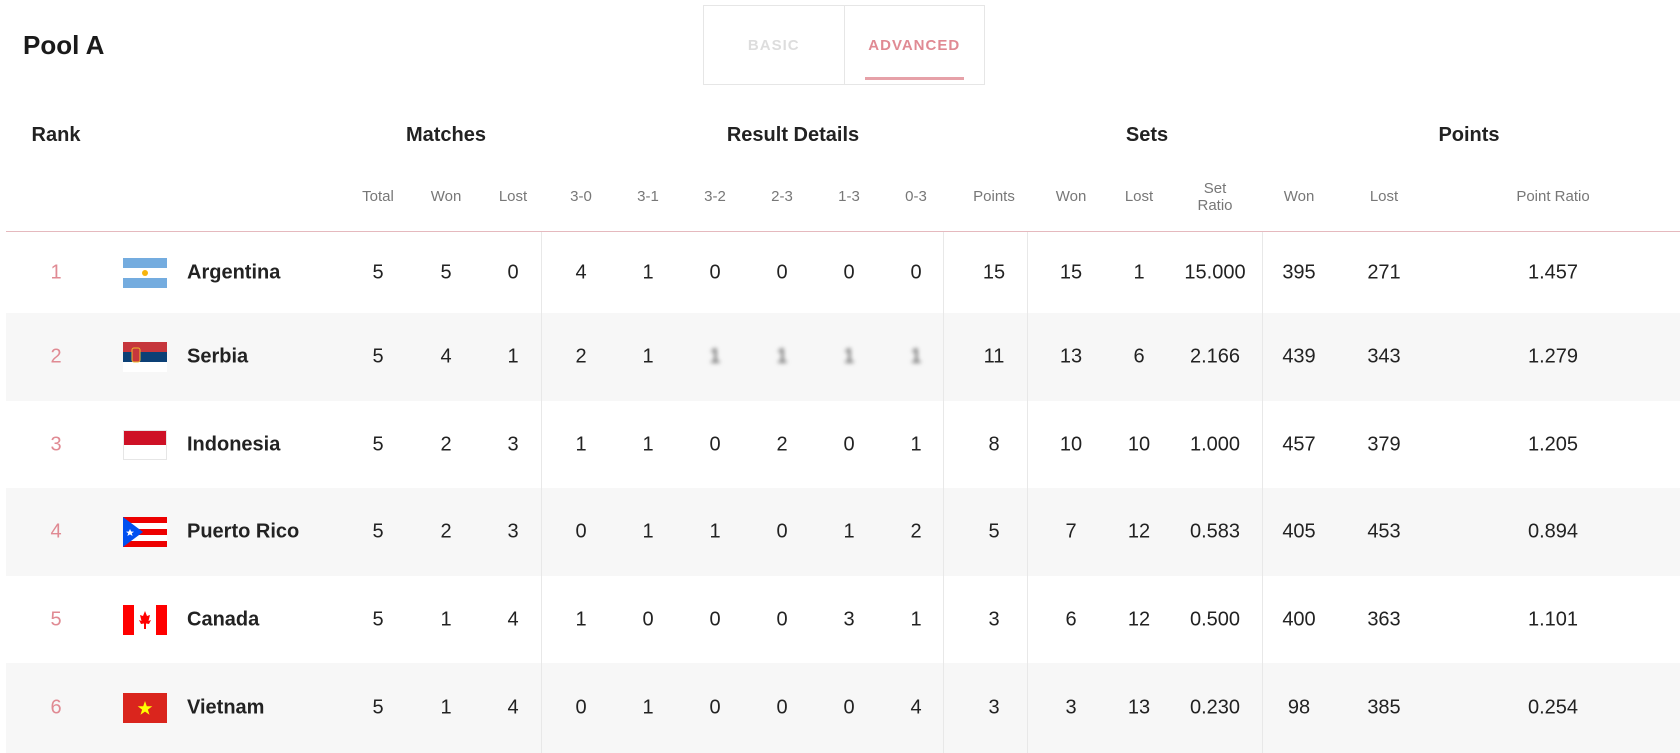 This screenshot has width=1680, height=753. I want to click on team-name: Serbia, so click(217, 357).